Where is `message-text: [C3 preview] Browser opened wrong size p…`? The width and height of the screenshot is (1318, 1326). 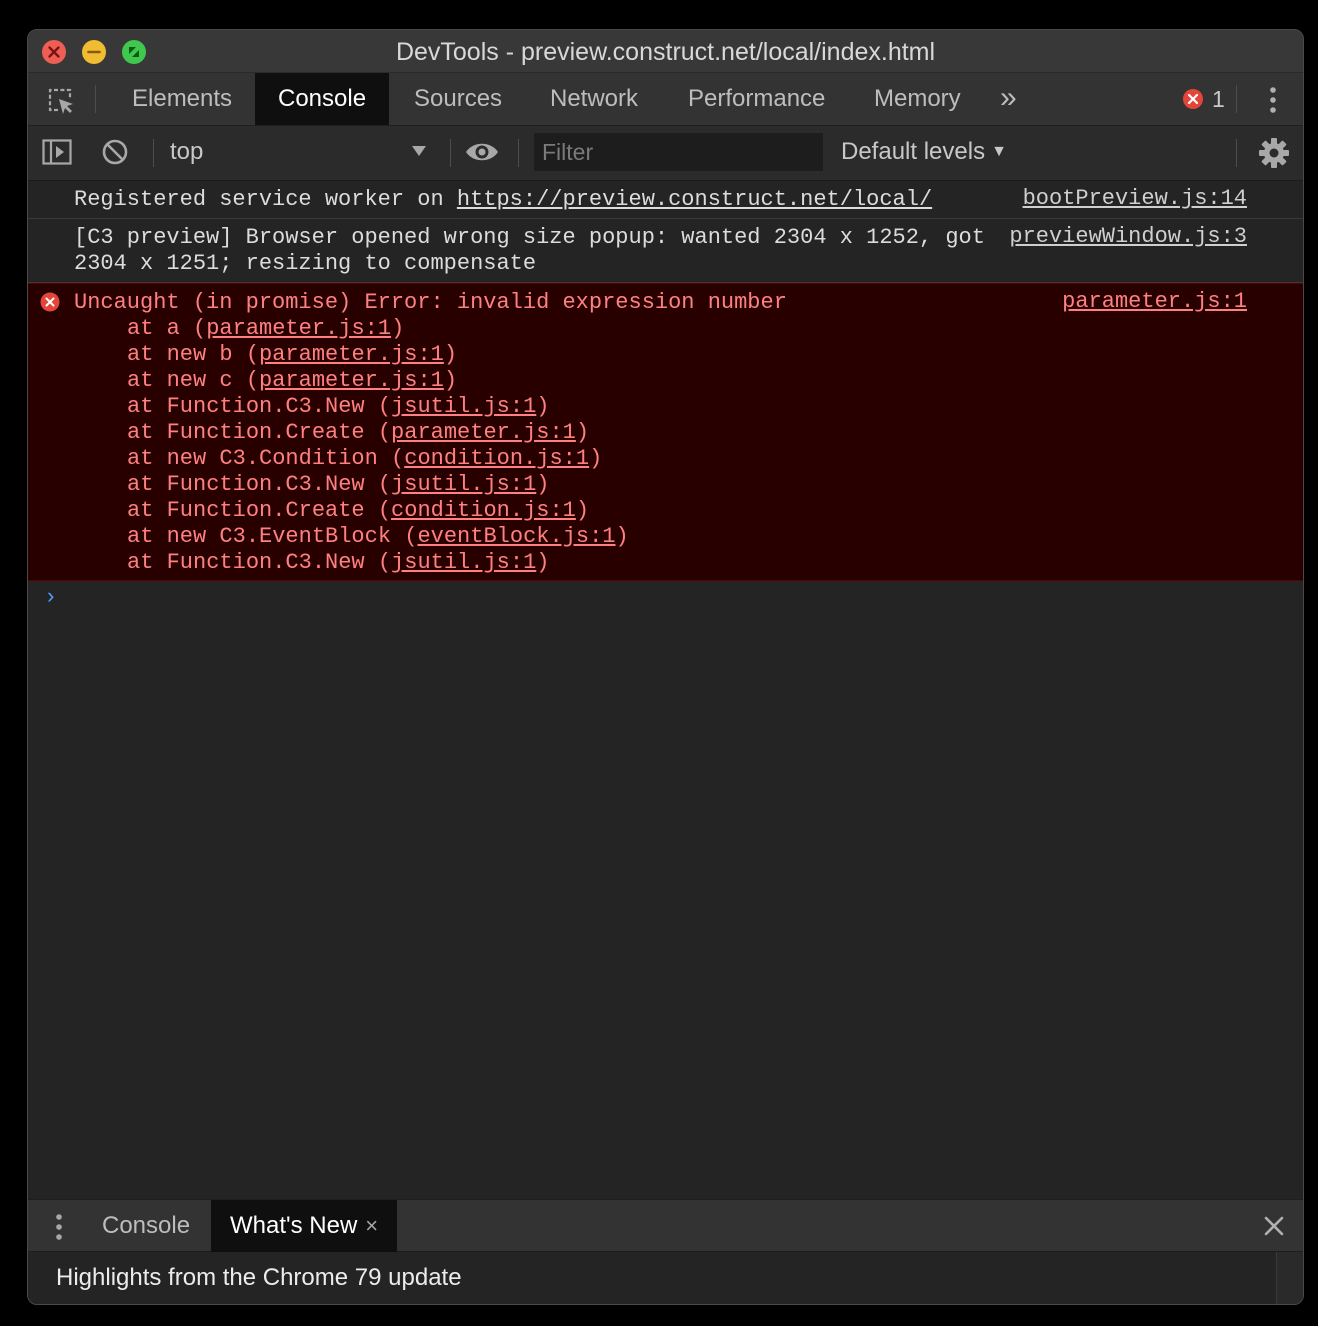 message-text: [C3 preview] Browser opened wrong size p… is located at coordinates (536, 250).